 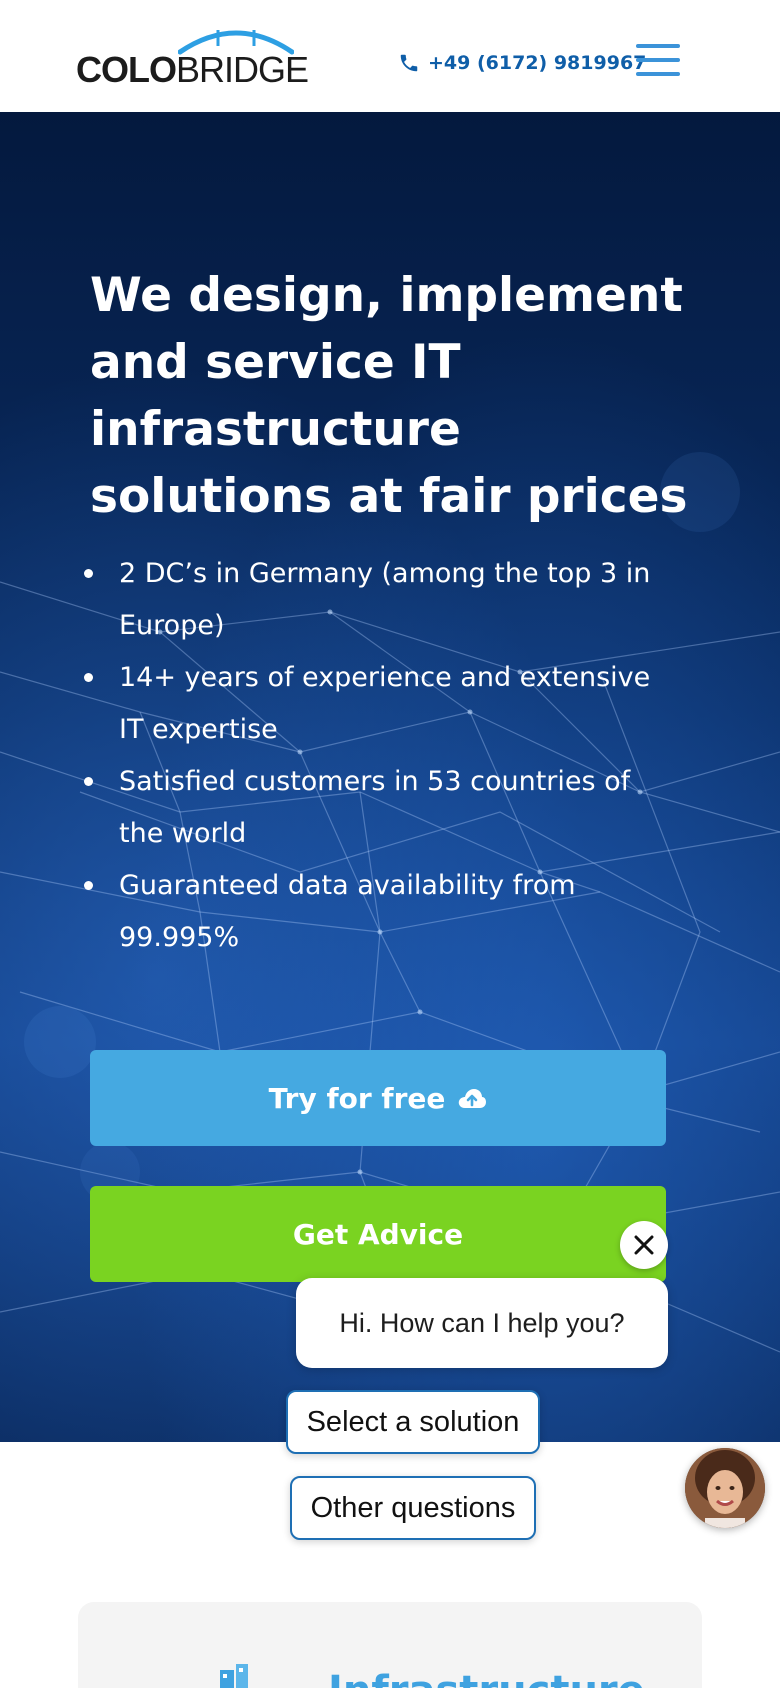 I want to click on try-for-free-button: Try for free, so click(x=378, y=1098).